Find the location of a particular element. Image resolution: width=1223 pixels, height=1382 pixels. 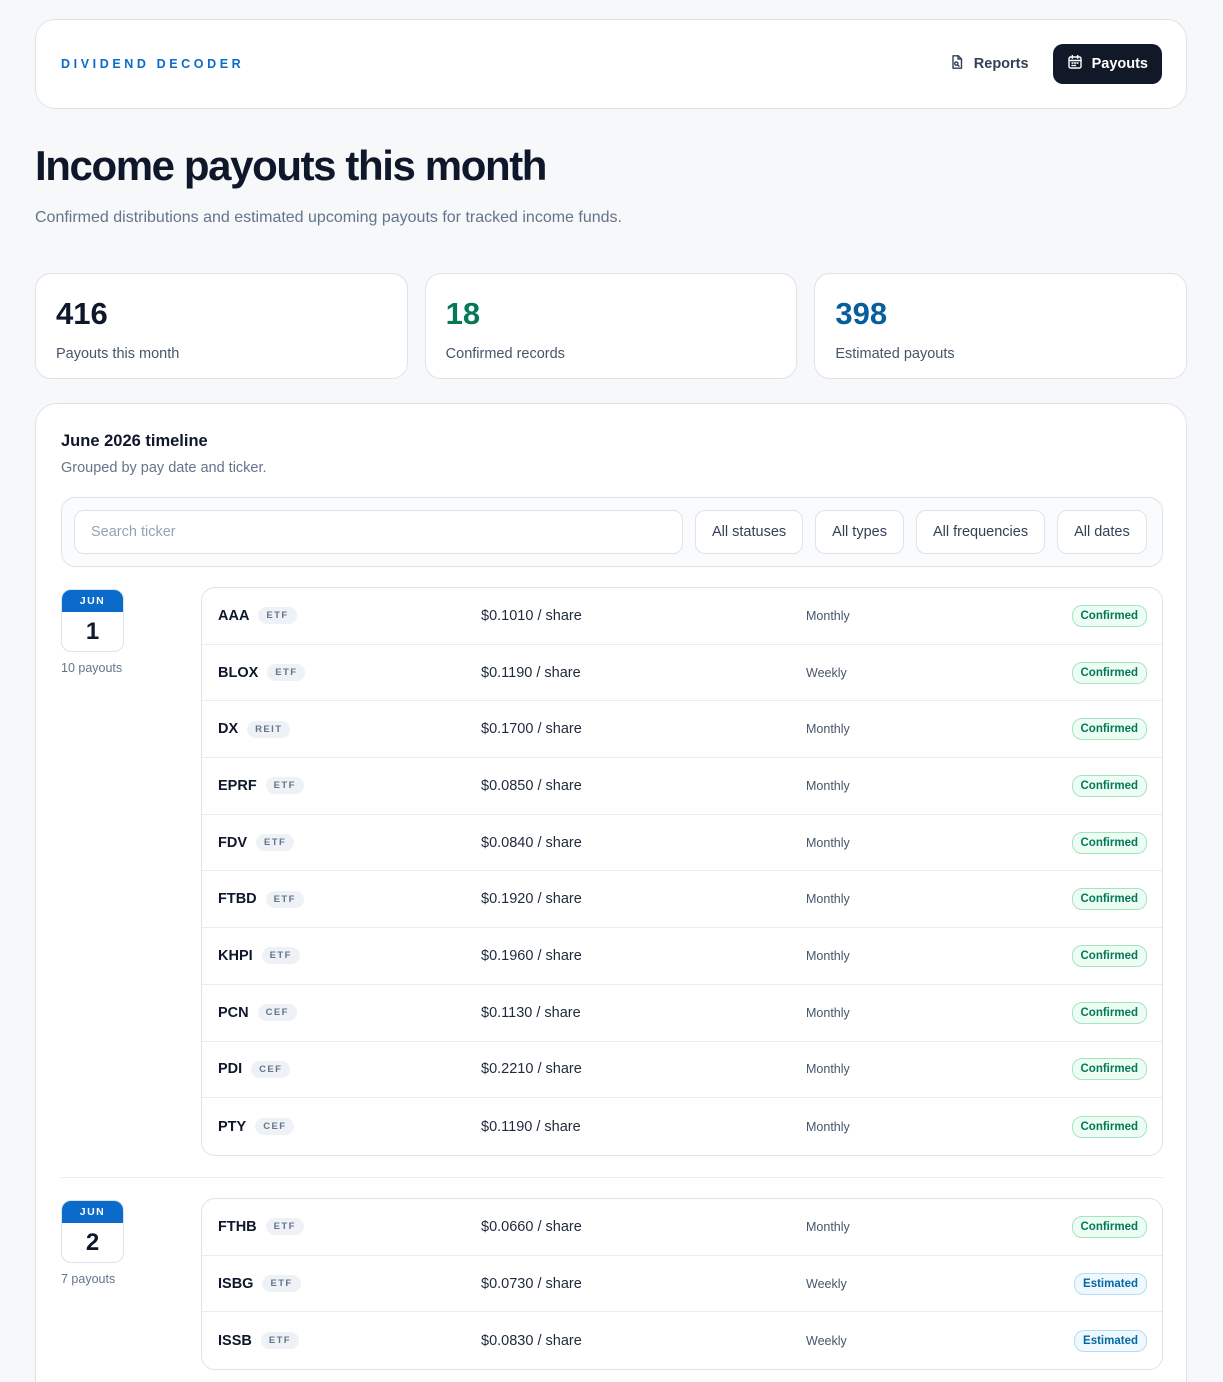

search-input is located at coordinates (378, 532).